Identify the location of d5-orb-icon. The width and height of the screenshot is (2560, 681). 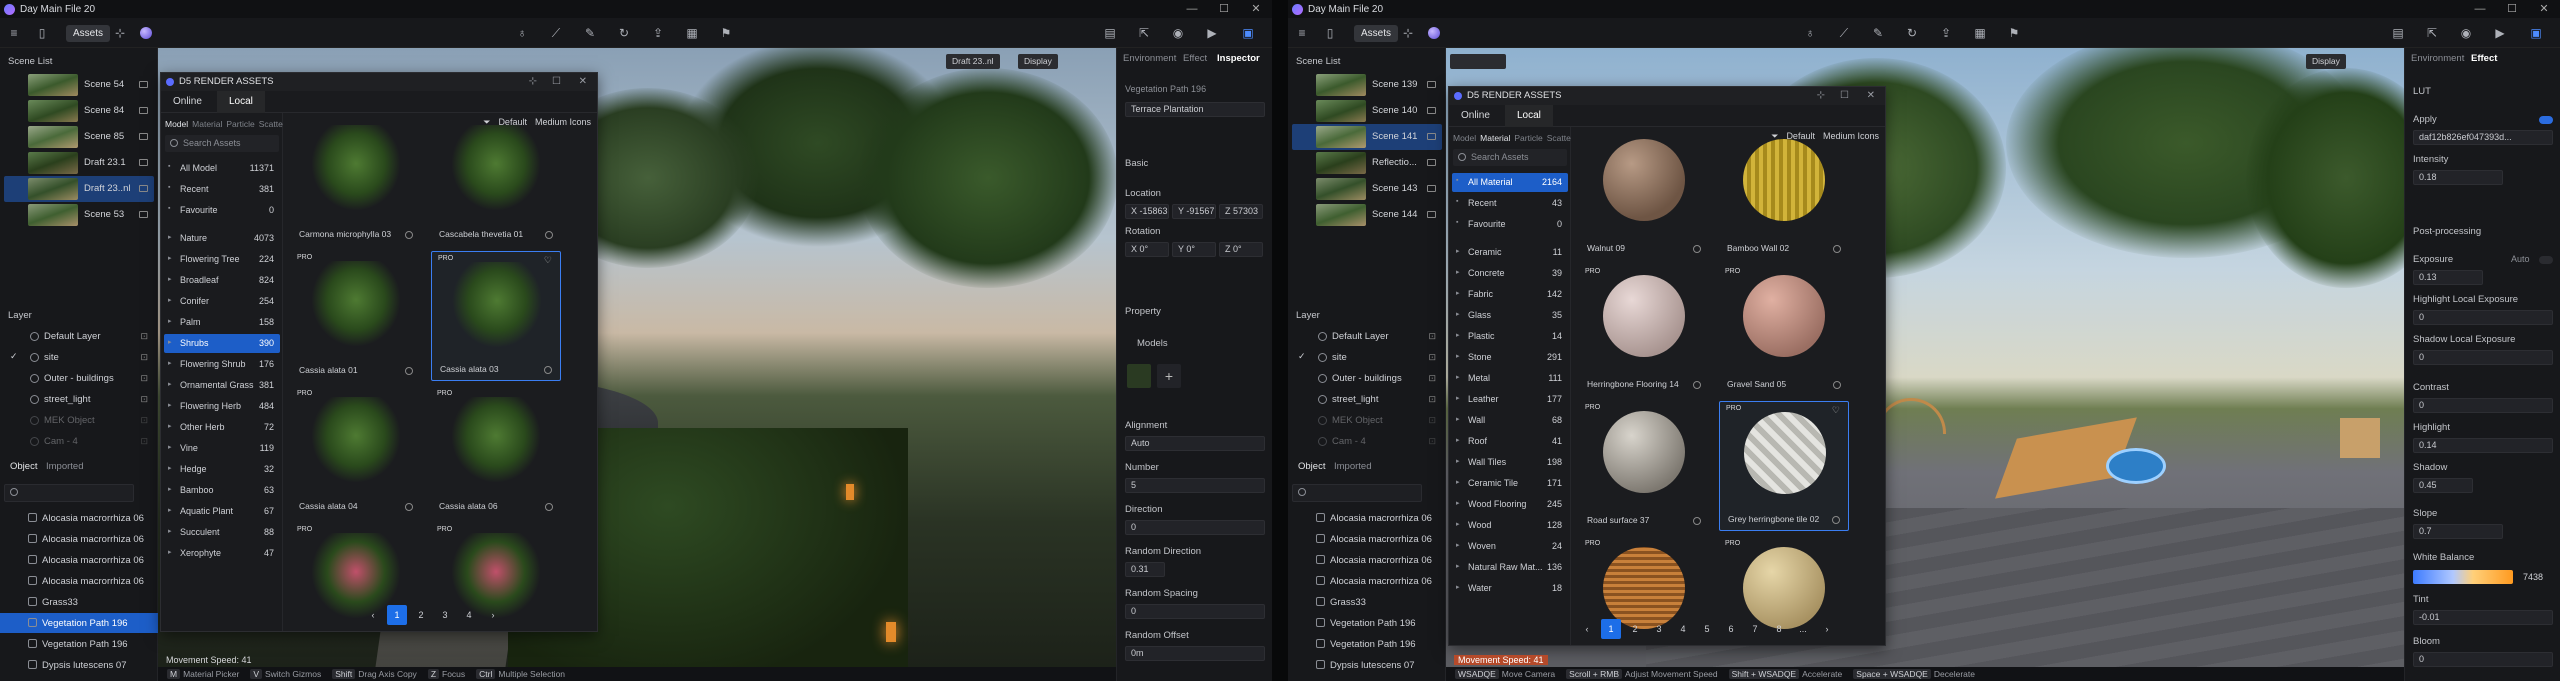
(146, 33).